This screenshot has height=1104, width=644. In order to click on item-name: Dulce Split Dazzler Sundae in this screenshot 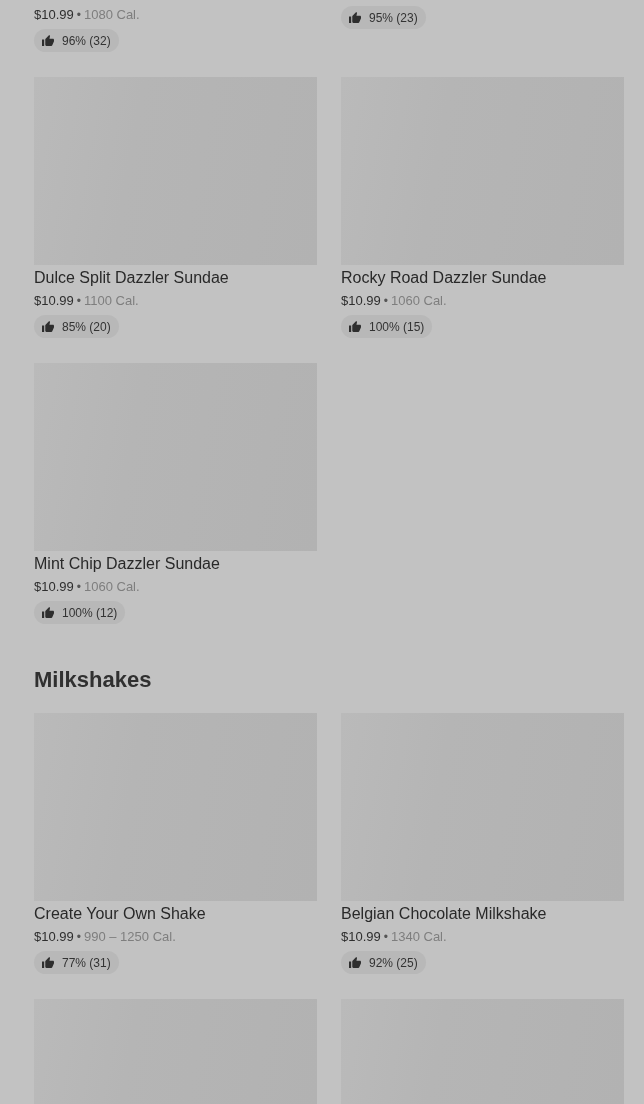, I will do `click(131, 278)`.